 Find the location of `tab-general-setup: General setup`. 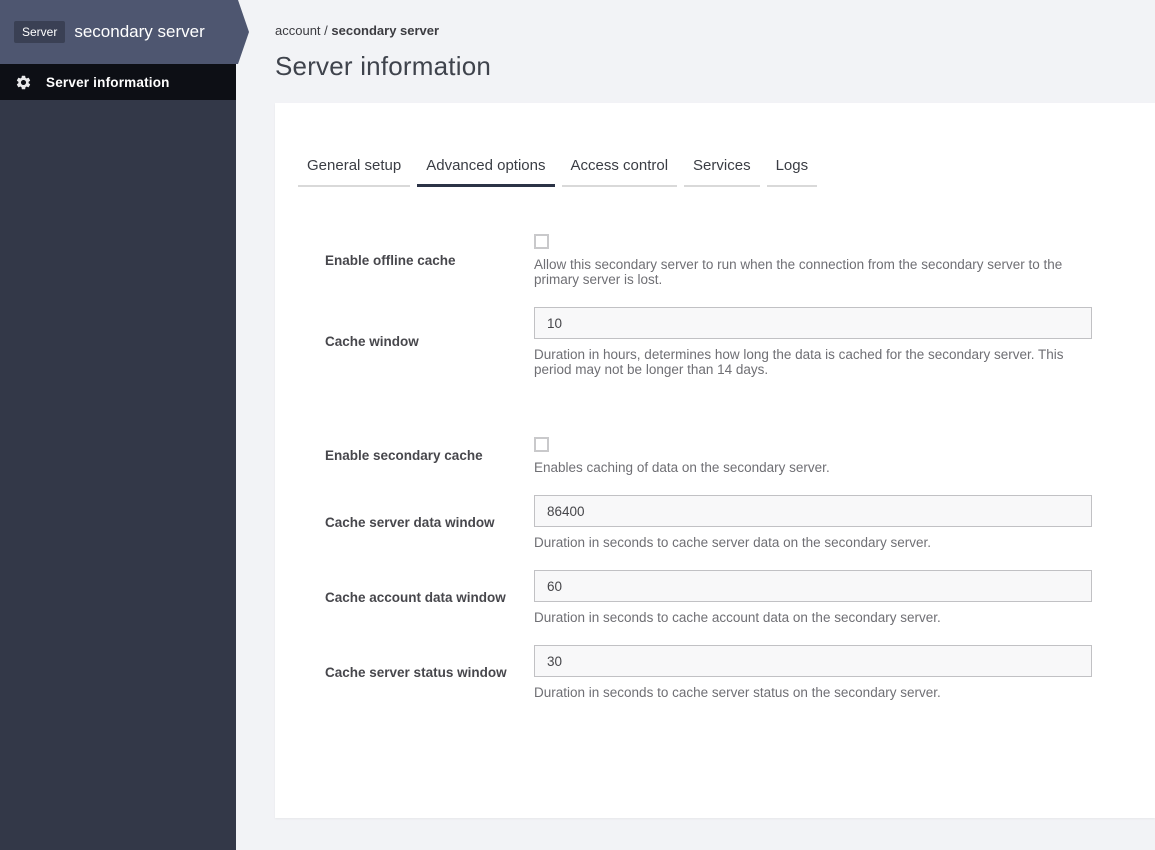

tab-general-setup: General setup is located at coordinates (354, 172).